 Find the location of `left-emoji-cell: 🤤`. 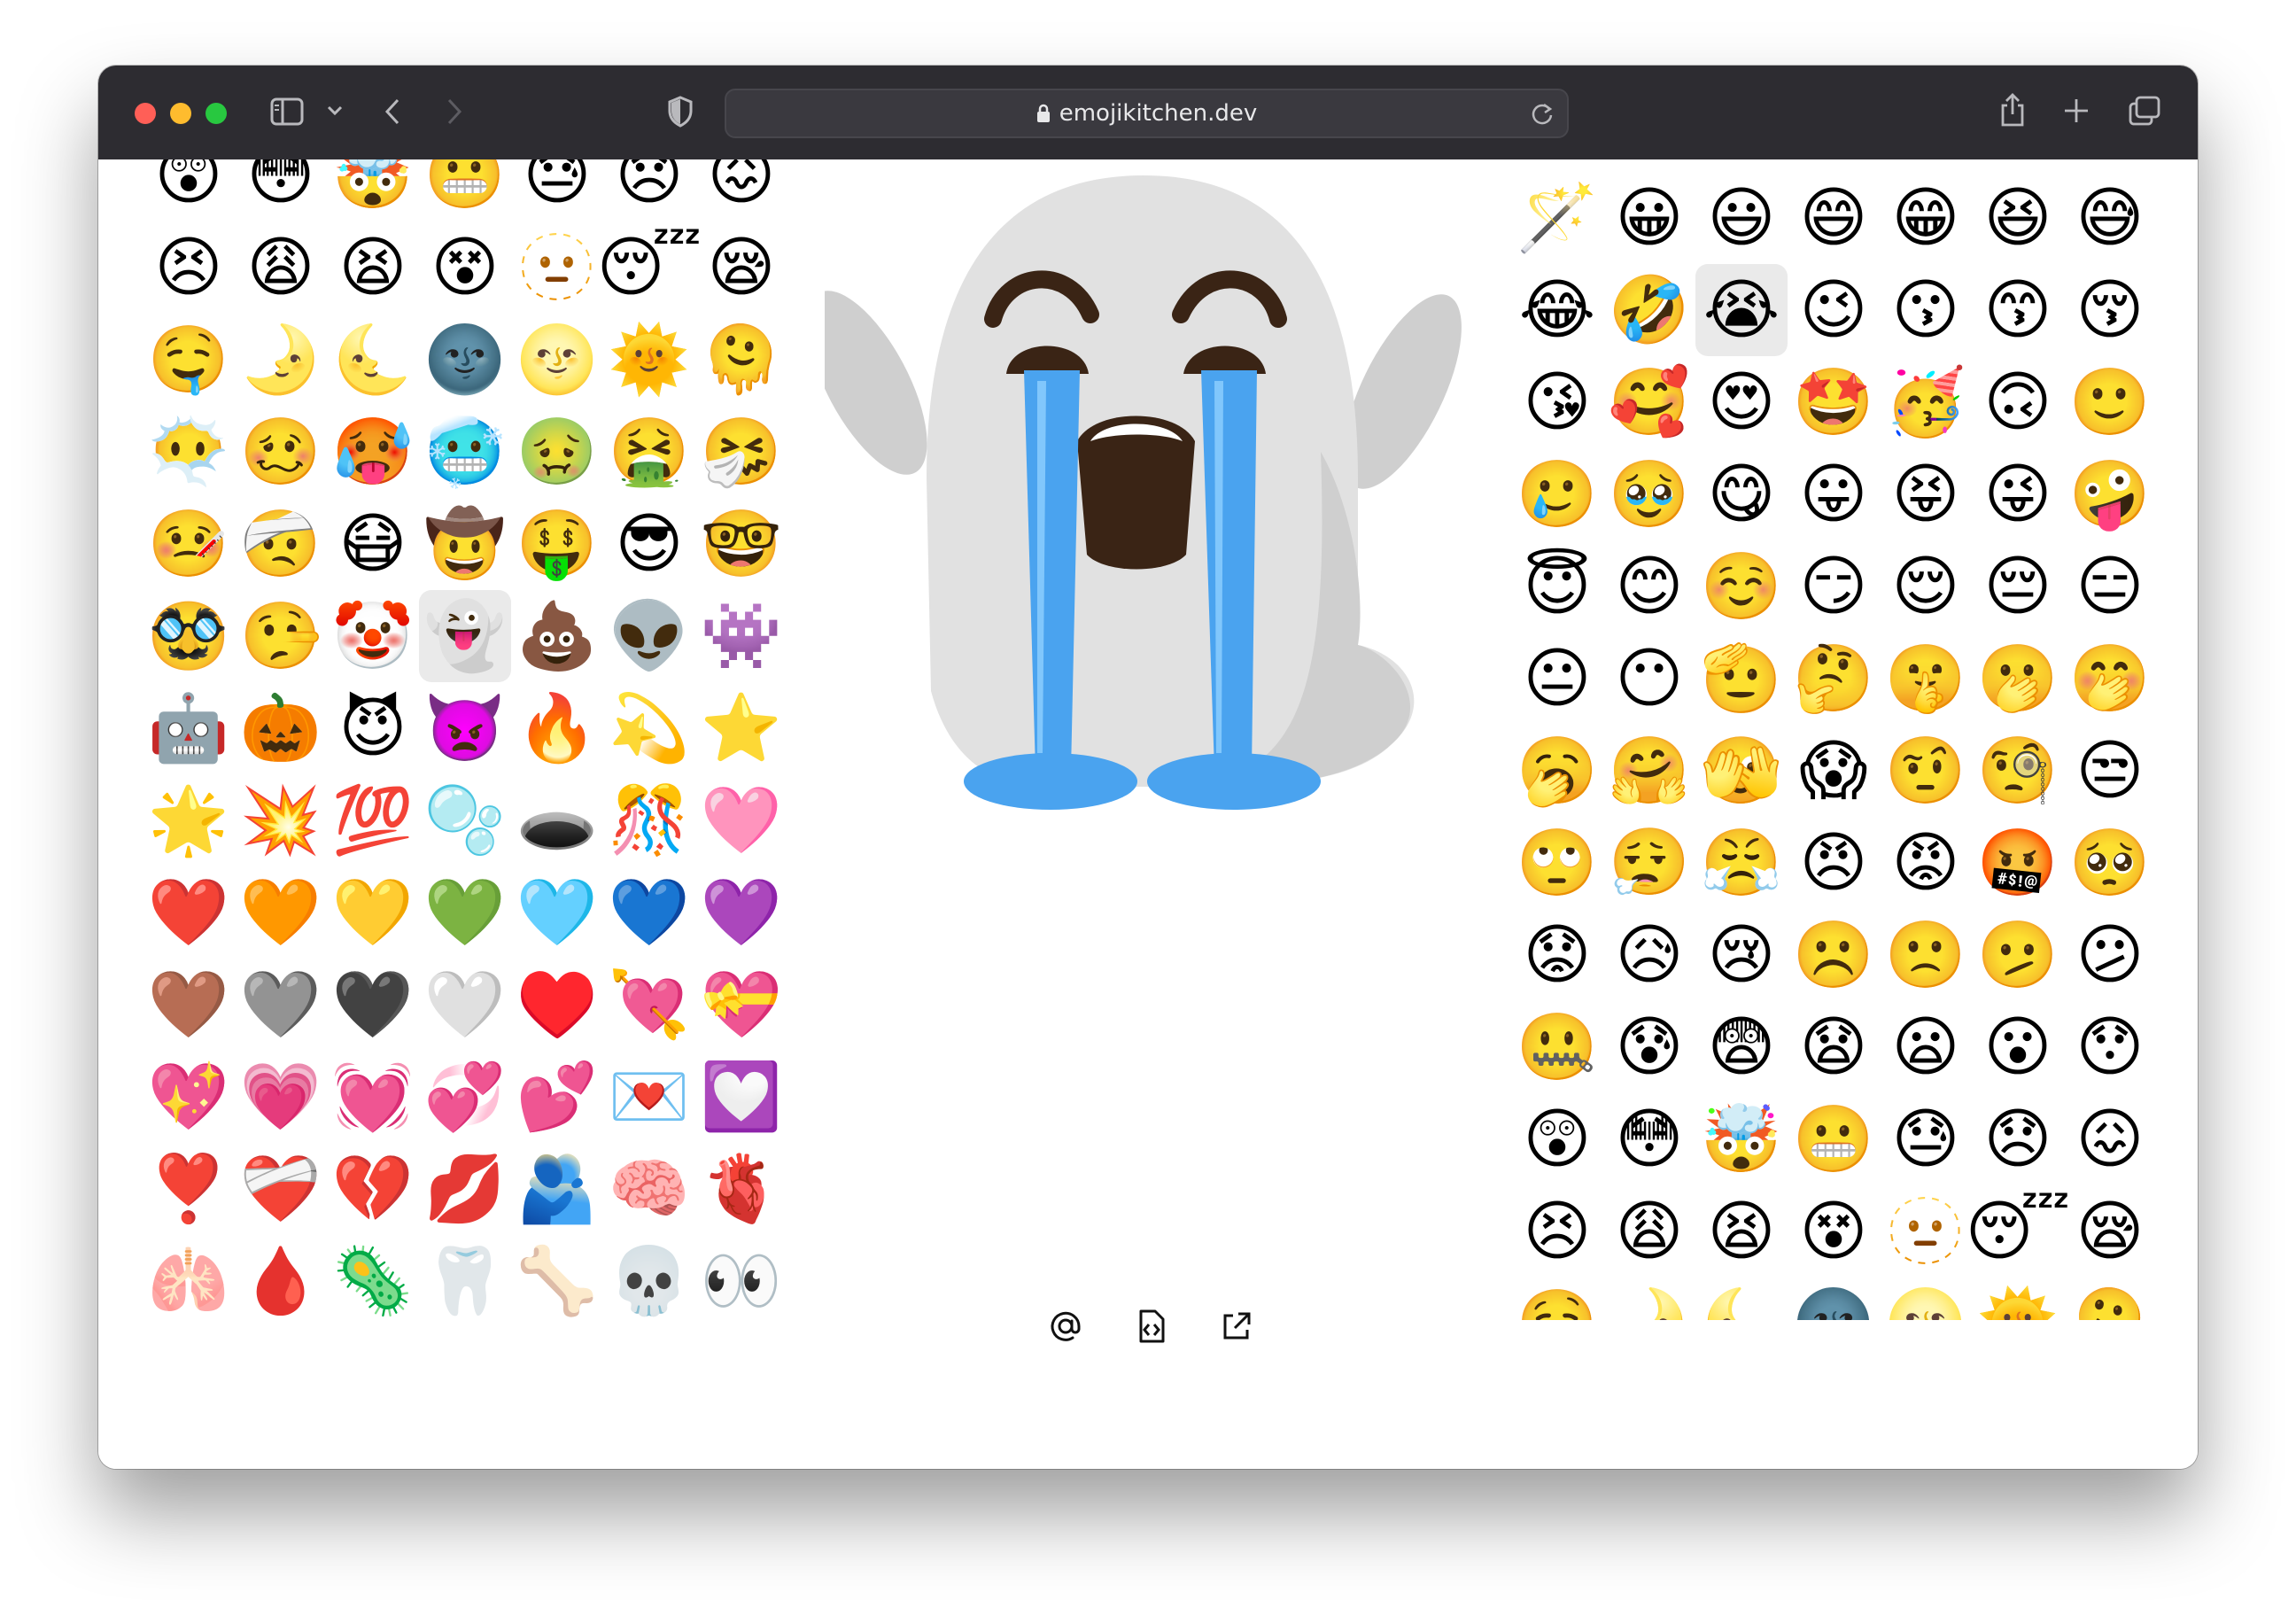

left-emoji-cell: 🤤 is located at coordinates (189, 360).